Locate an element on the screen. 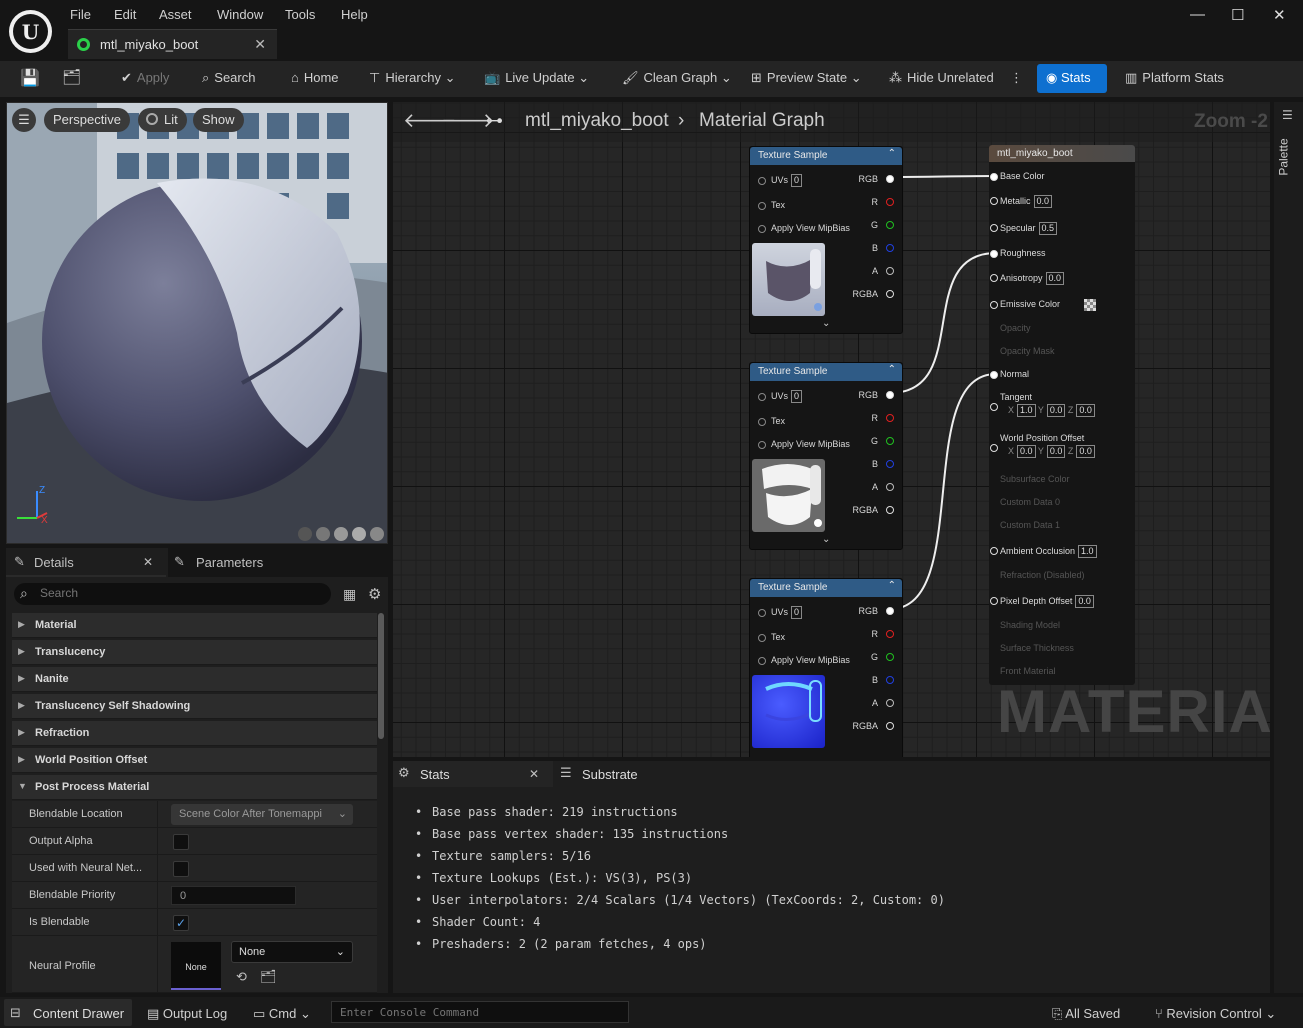 This screenshot has width=1303, height=1028. output-alpha-checkbox is located at coordinates (181, 842).